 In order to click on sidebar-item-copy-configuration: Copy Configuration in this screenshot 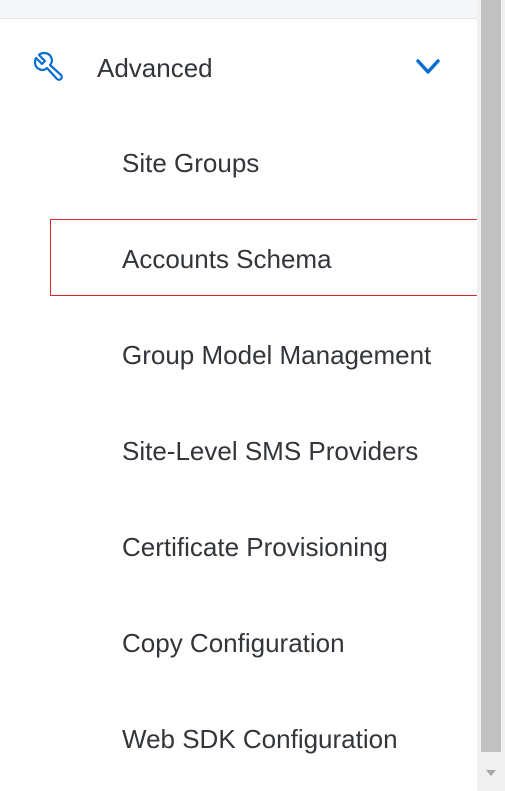, I will do `click(238, 643)`.